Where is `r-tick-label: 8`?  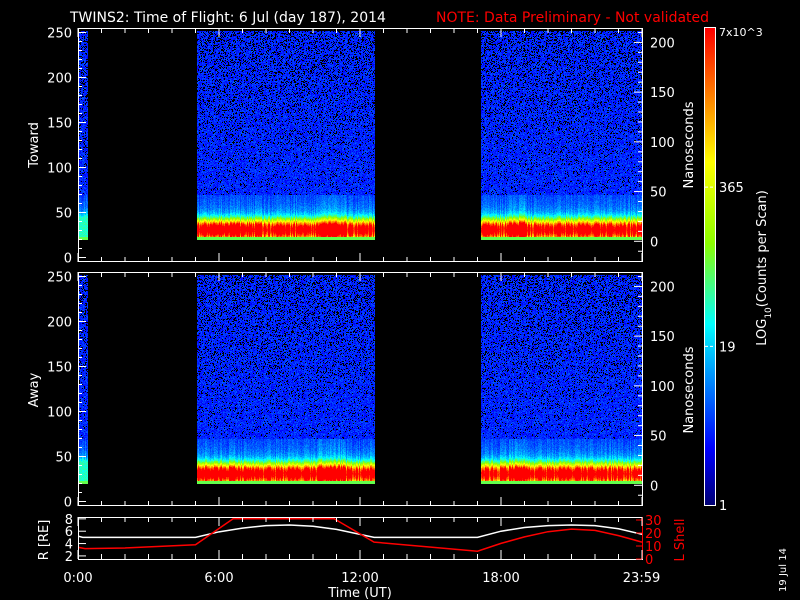
r-tick-label: 8 is located at coordinates (69, 520).